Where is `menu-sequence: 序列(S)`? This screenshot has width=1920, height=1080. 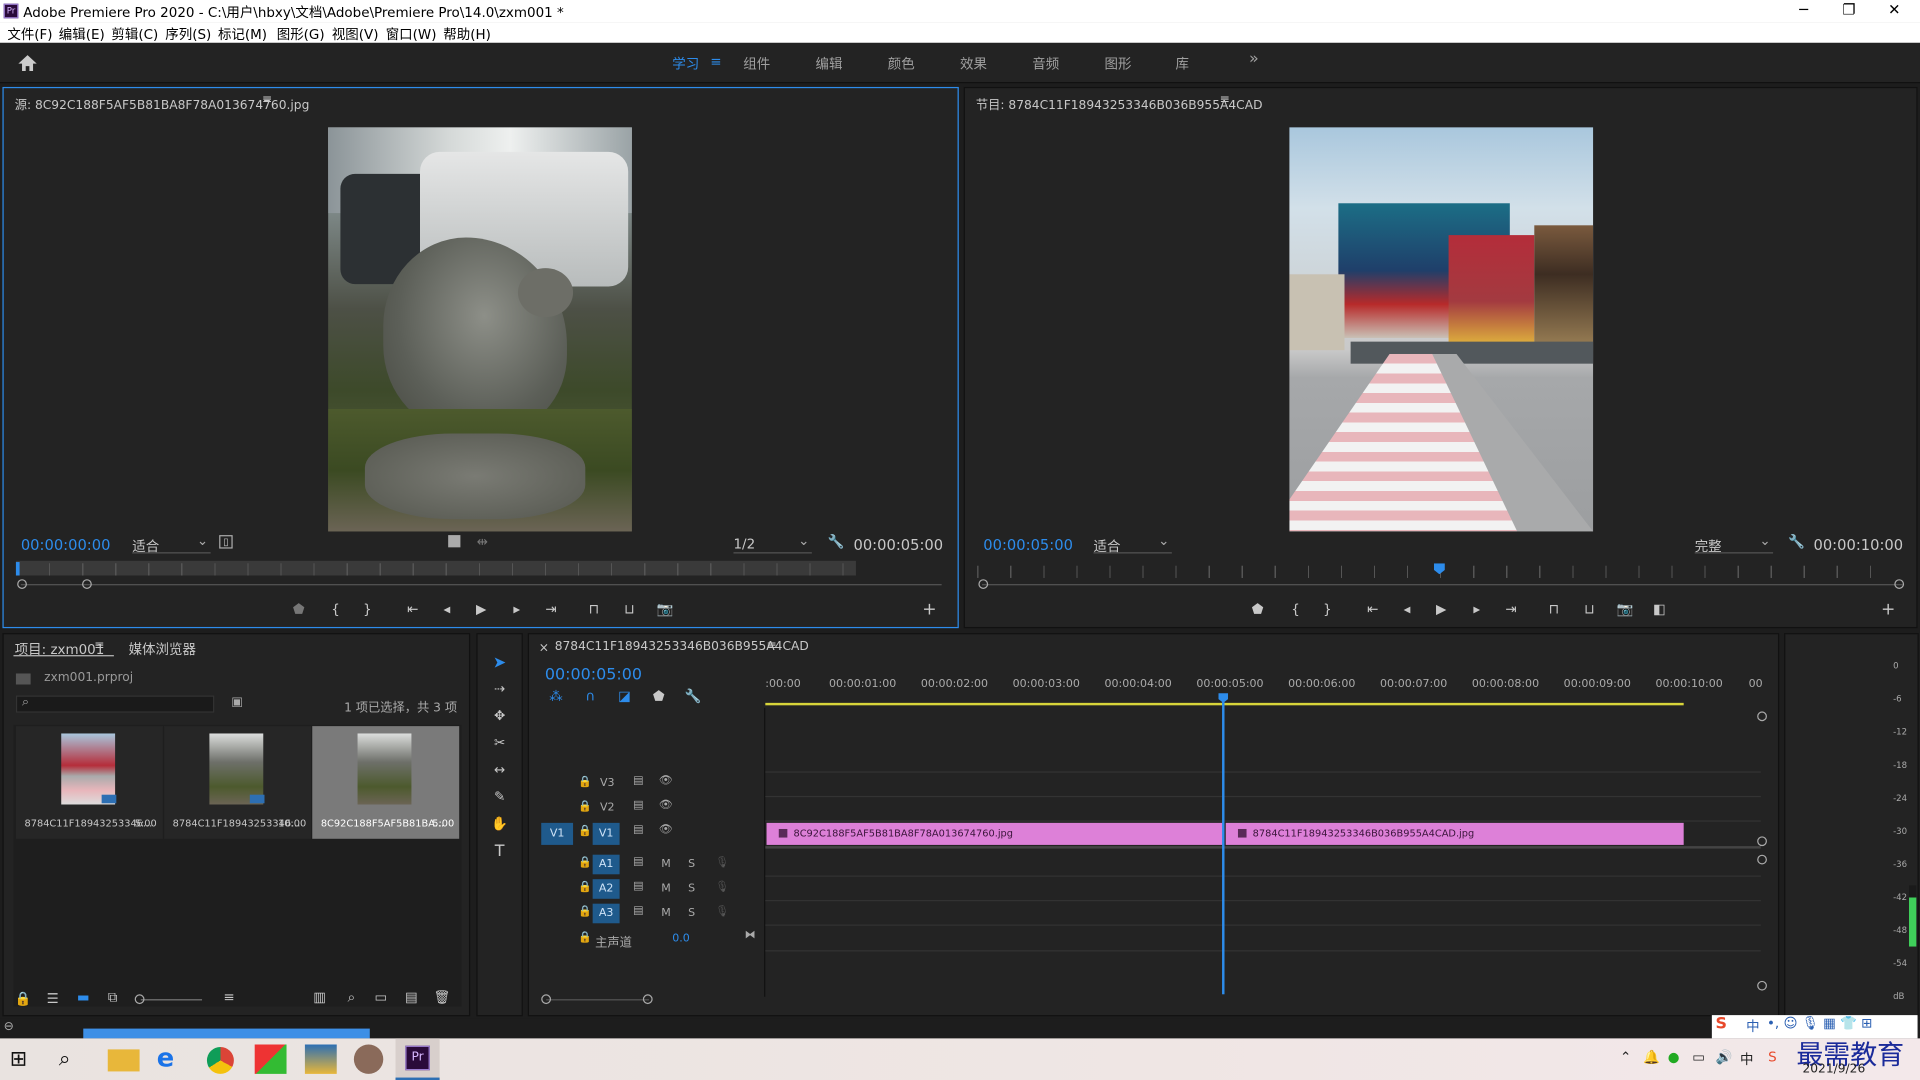
menu-sequence: 序列(S) is located at coordinates (188, 34).